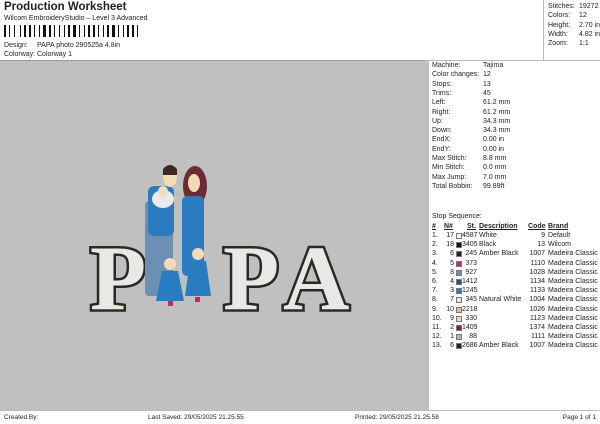  What do you see at coordinates (434, 226) in the screenshot?
I see `col-num: #` at bounding box center [434, 226].